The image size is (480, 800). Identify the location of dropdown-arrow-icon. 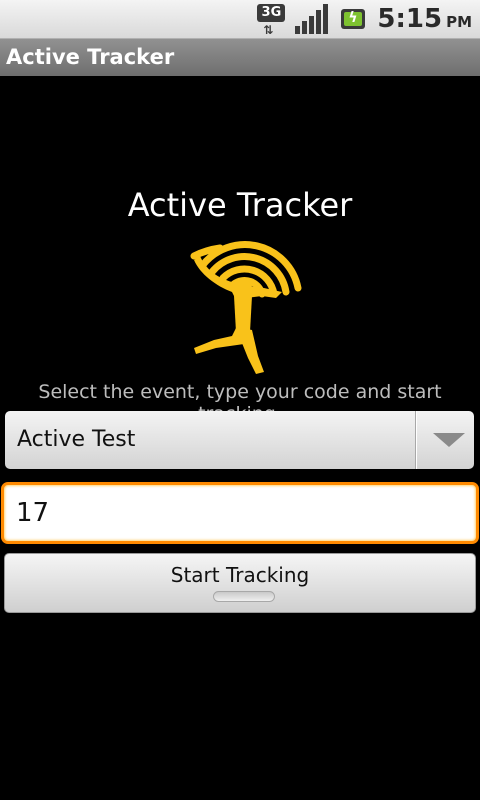
(449, 440).